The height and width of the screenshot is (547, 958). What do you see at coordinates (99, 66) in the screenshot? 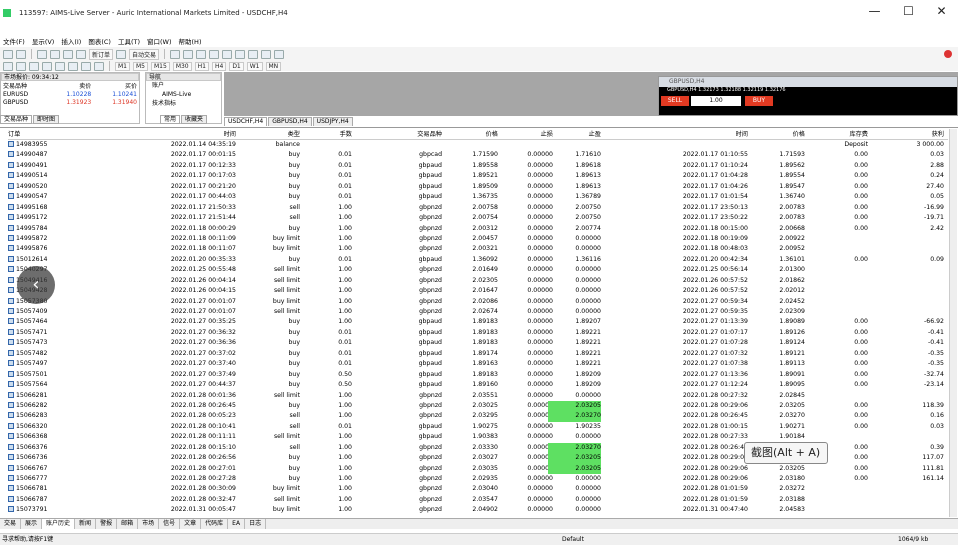
I see `arrow-icon` at bounding box center [99, 66].